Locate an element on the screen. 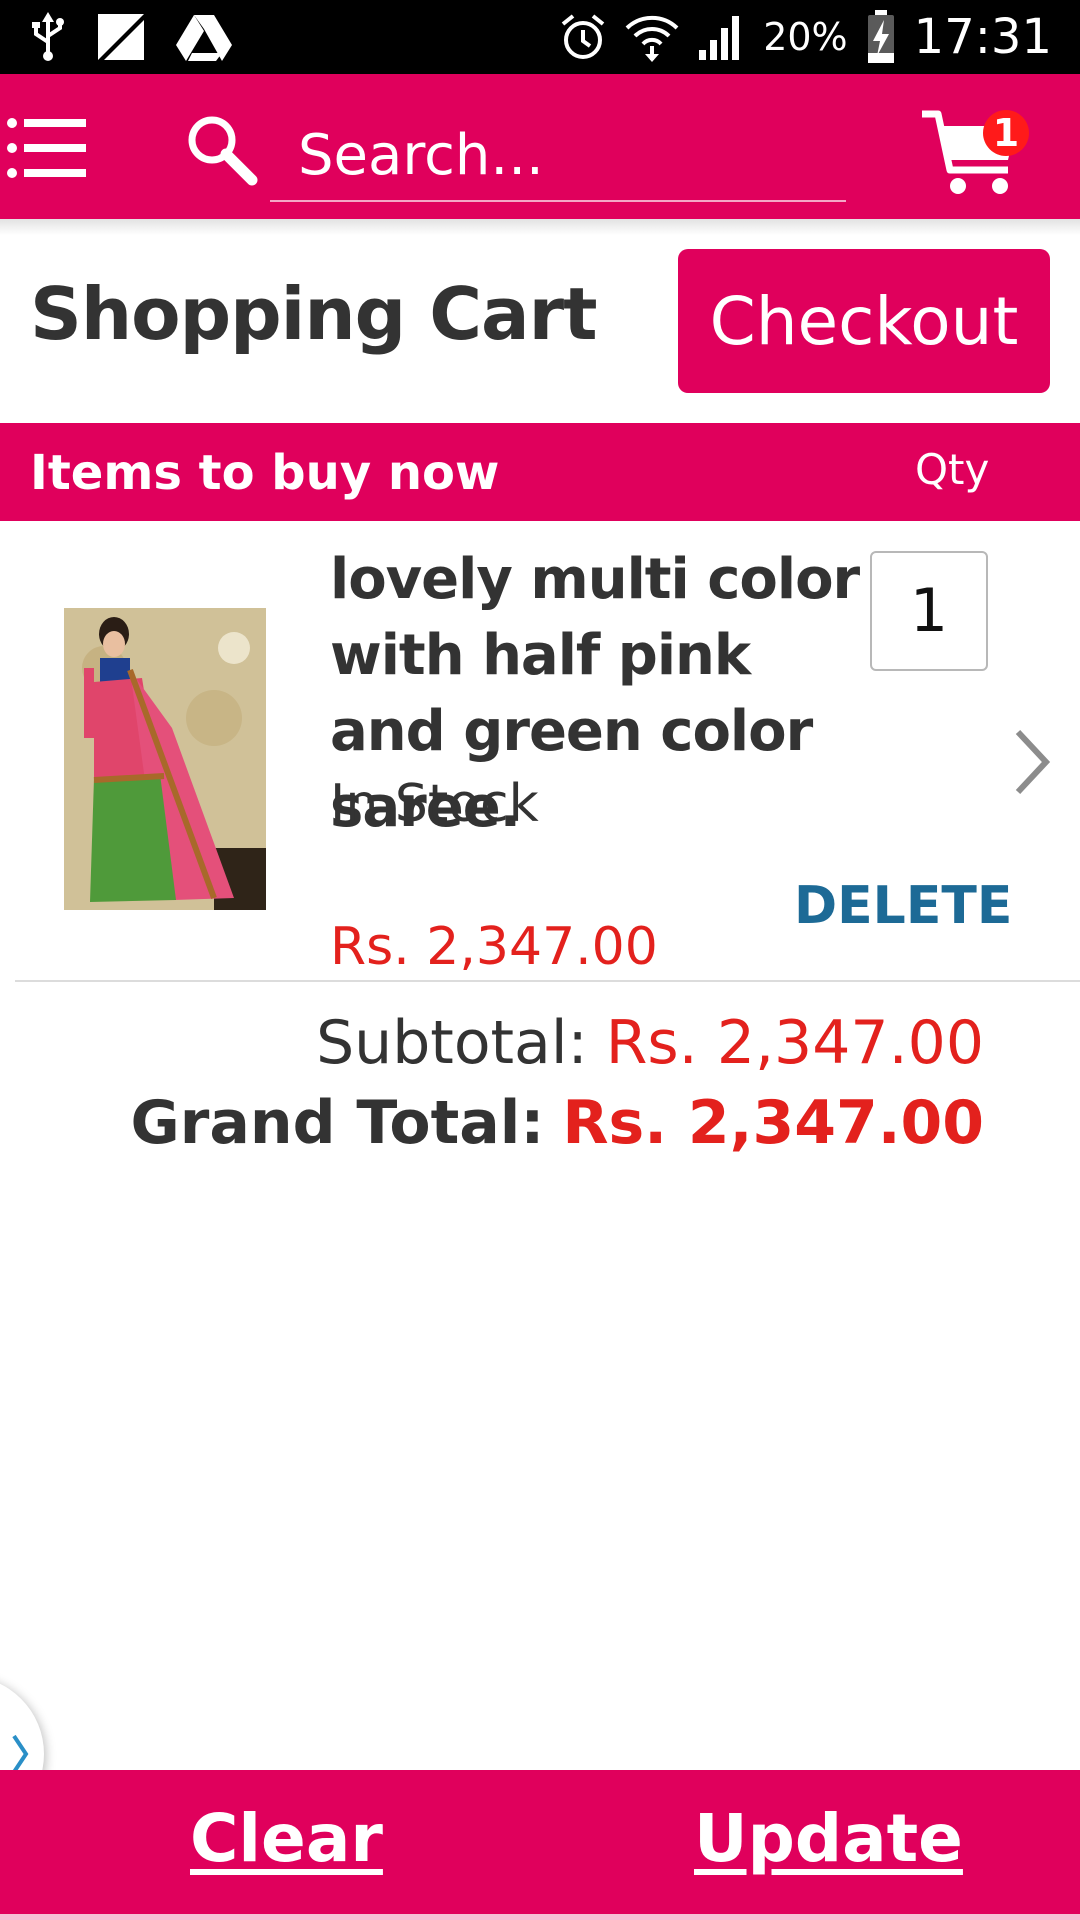 This screenshot has width=1080, height=1920. search-input is located at coordinates (558, 155).